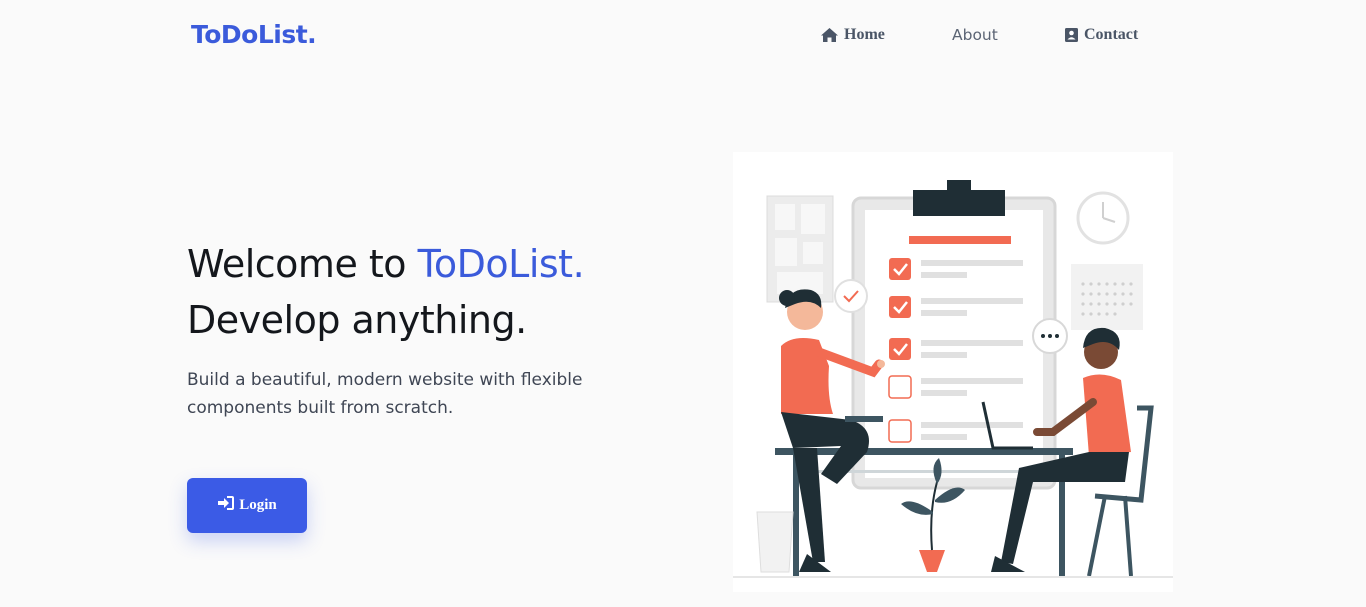 The image size is (1366, 607). I want to click on login-label: Login, so click(258, 505).